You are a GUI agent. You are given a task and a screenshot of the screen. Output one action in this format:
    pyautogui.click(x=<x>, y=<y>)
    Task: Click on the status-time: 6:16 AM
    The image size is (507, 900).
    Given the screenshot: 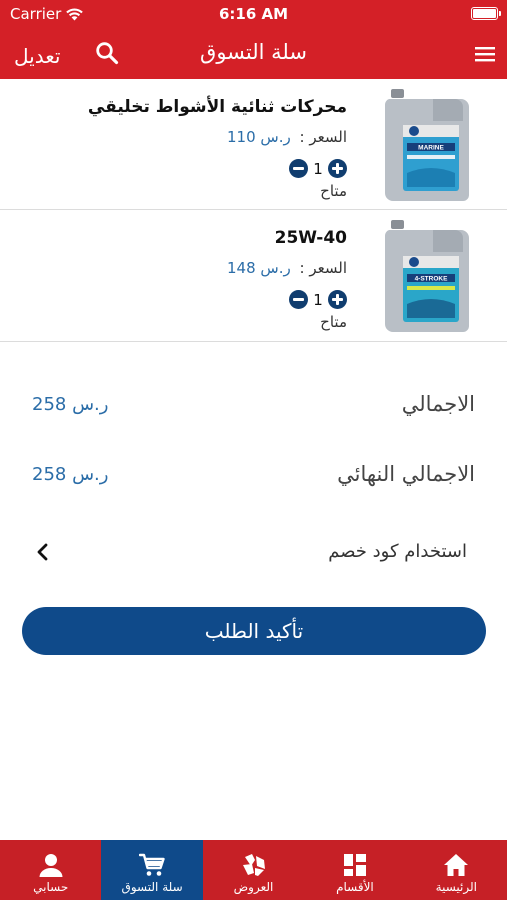 What is the action you would take?
    pyautogui.click(x=253, y=14)
    